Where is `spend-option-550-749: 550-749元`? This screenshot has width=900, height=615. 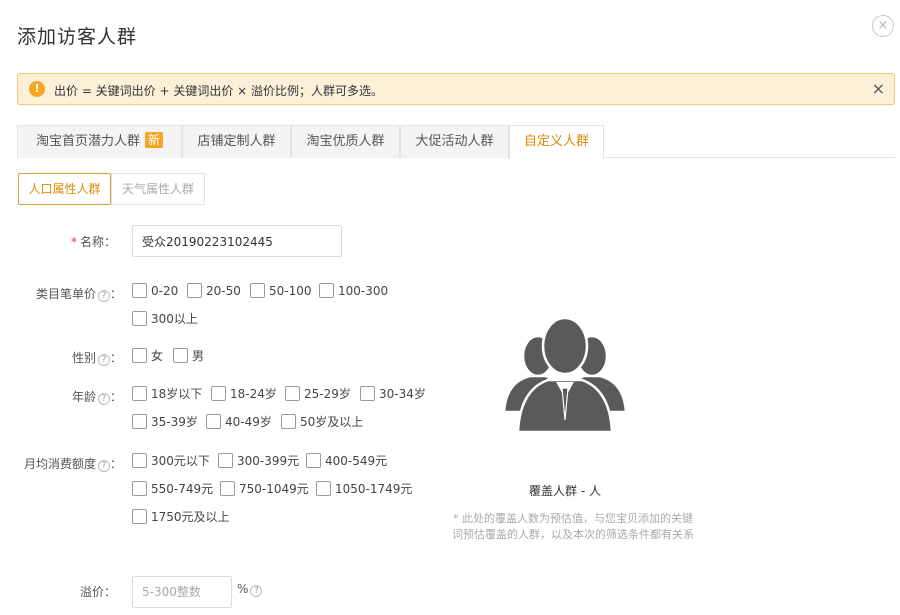
spend-option-550-749: 550-749元 is located at coordinates (172, 489).